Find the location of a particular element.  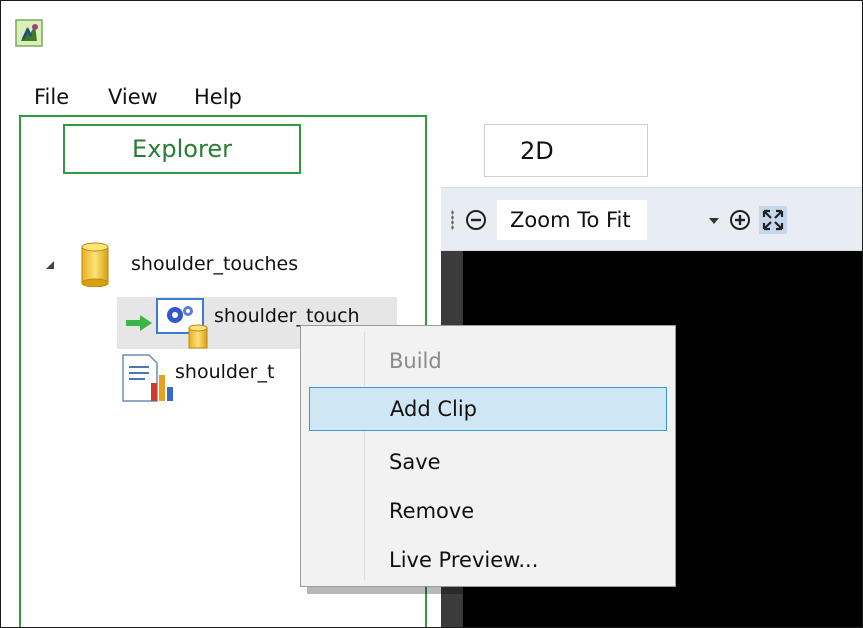

document-chart-icon is located at coordinates (147, 378).